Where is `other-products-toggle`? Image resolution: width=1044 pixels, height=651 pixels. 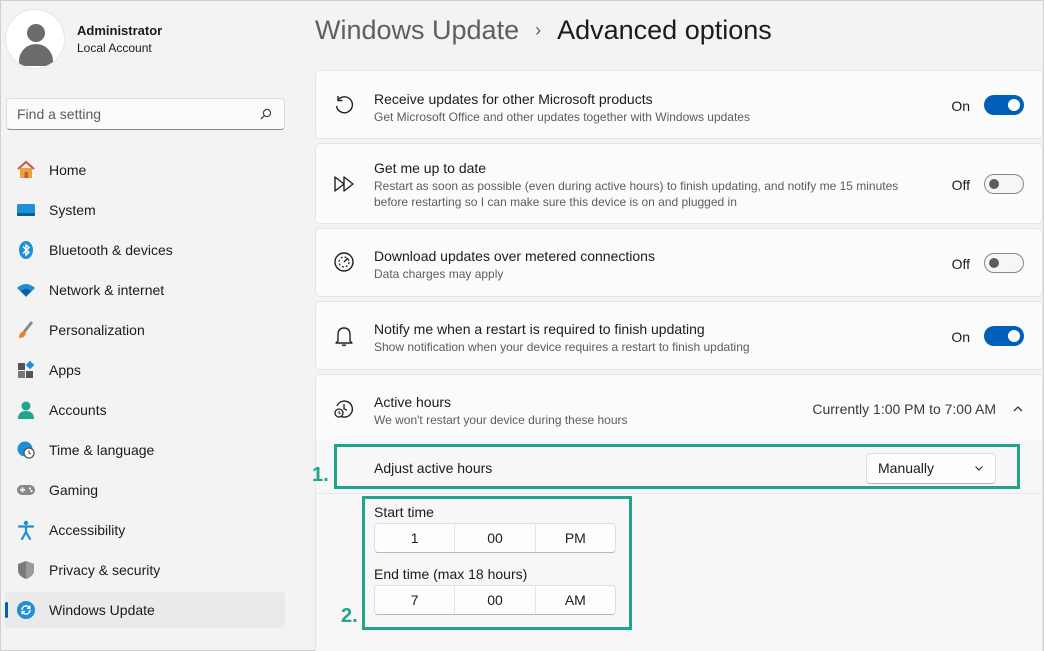 other-products-toggle is located at coordinates (1004, 105).